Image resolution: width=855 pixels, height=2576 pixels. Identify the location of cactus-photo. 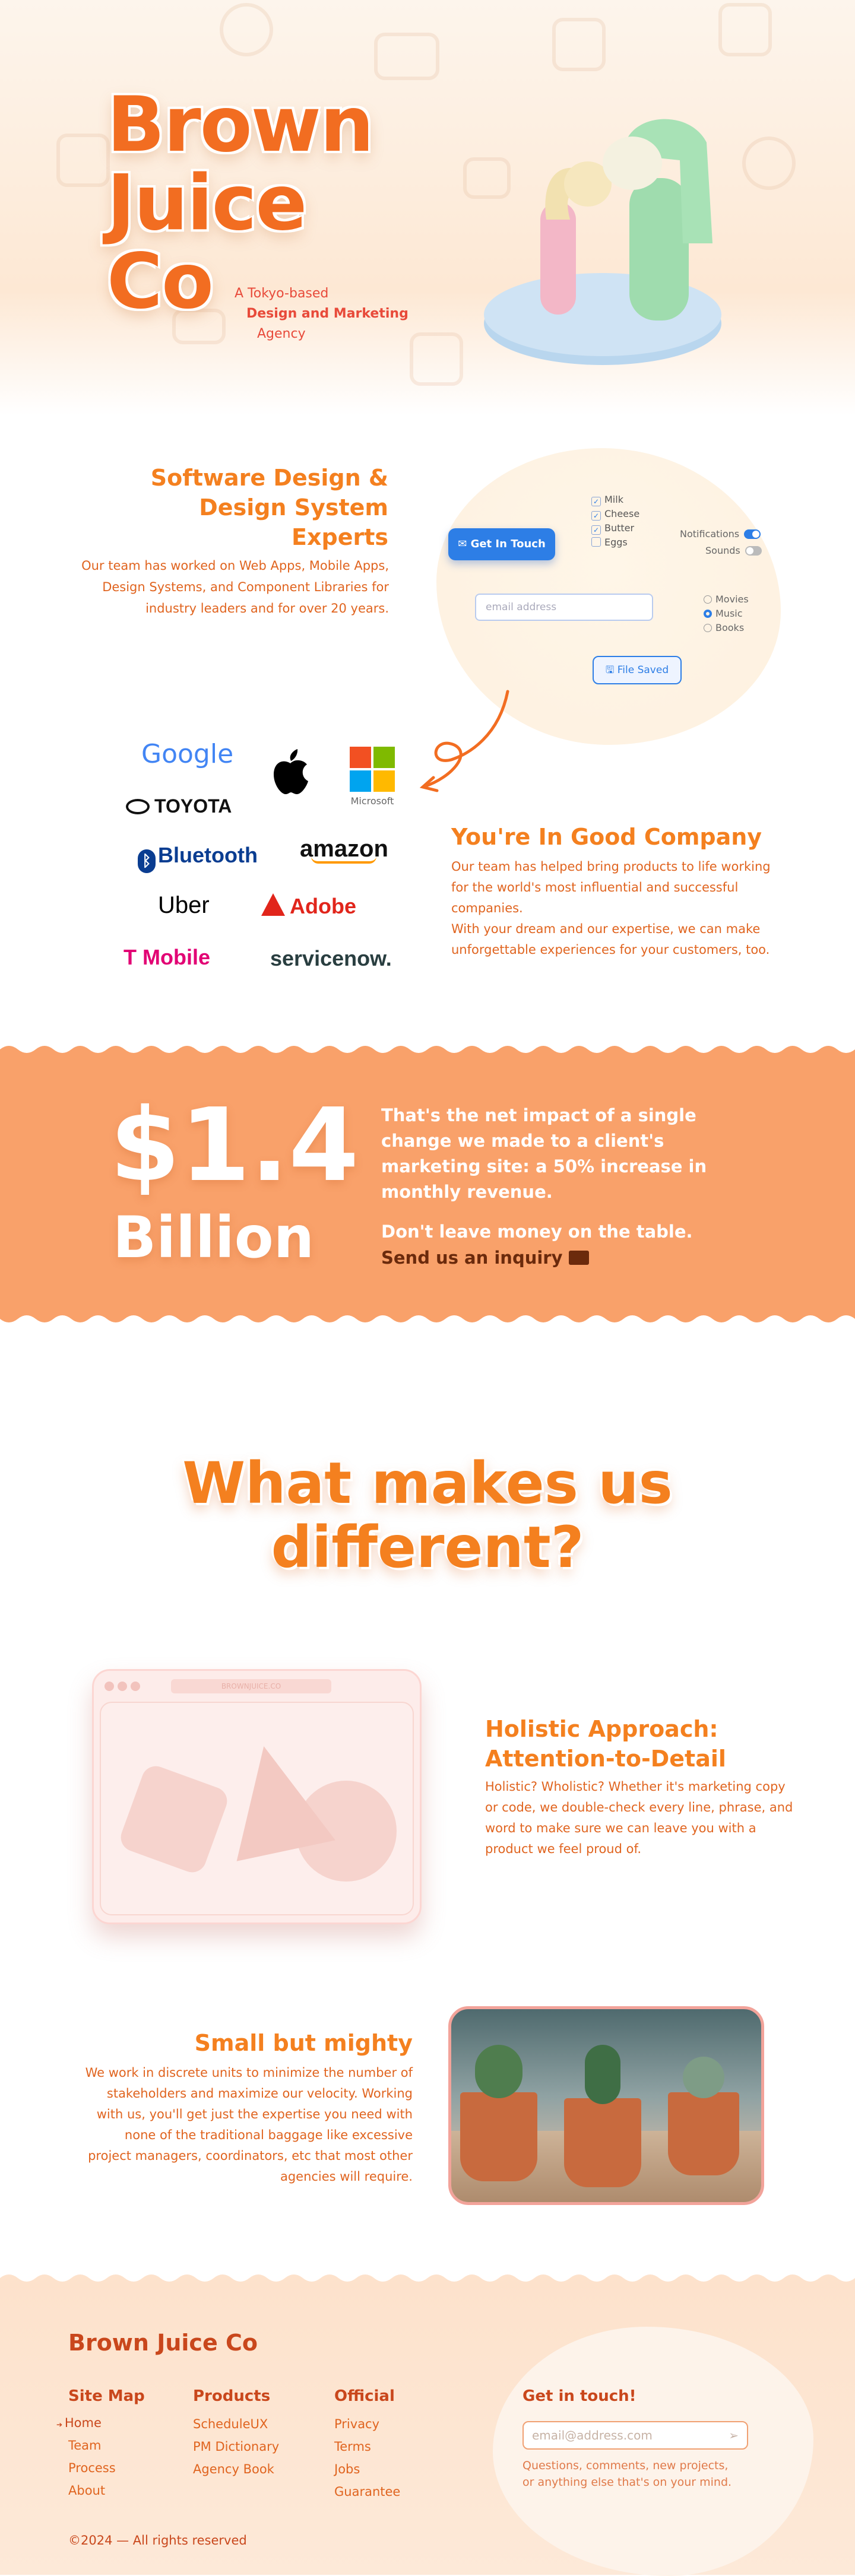
(606, 2105).